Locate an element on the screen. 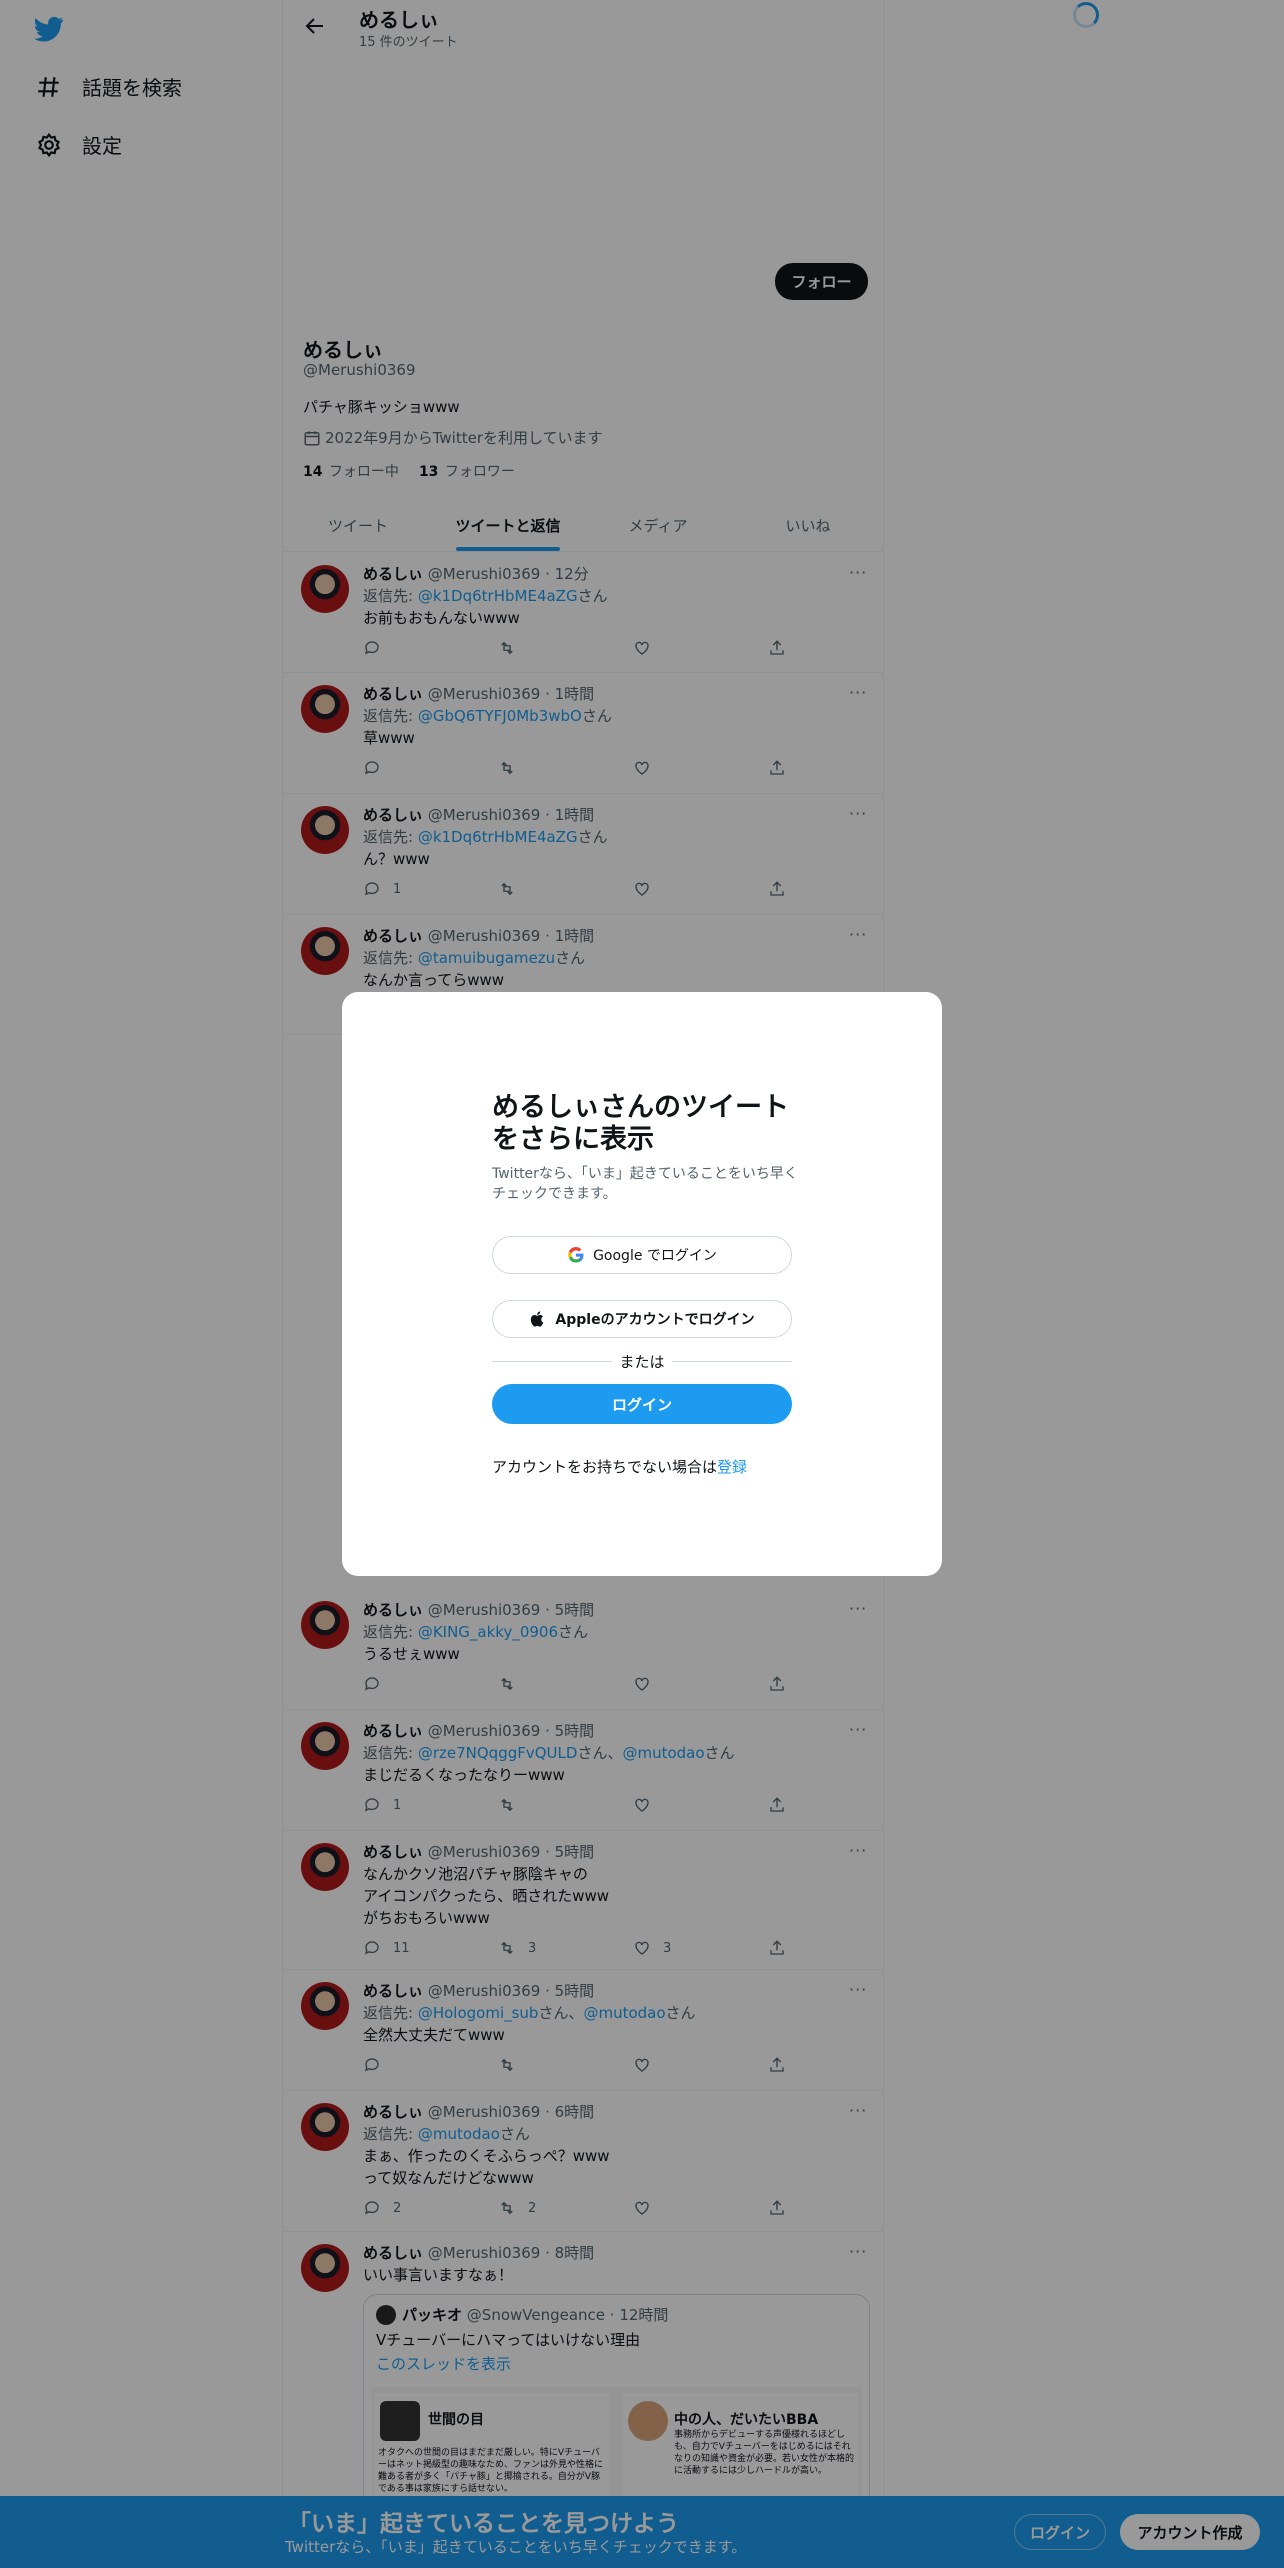 The height and width of the screenshot is (2568, 1284). google-login-button: Google でログイン is located at coordinates (642, 1255).